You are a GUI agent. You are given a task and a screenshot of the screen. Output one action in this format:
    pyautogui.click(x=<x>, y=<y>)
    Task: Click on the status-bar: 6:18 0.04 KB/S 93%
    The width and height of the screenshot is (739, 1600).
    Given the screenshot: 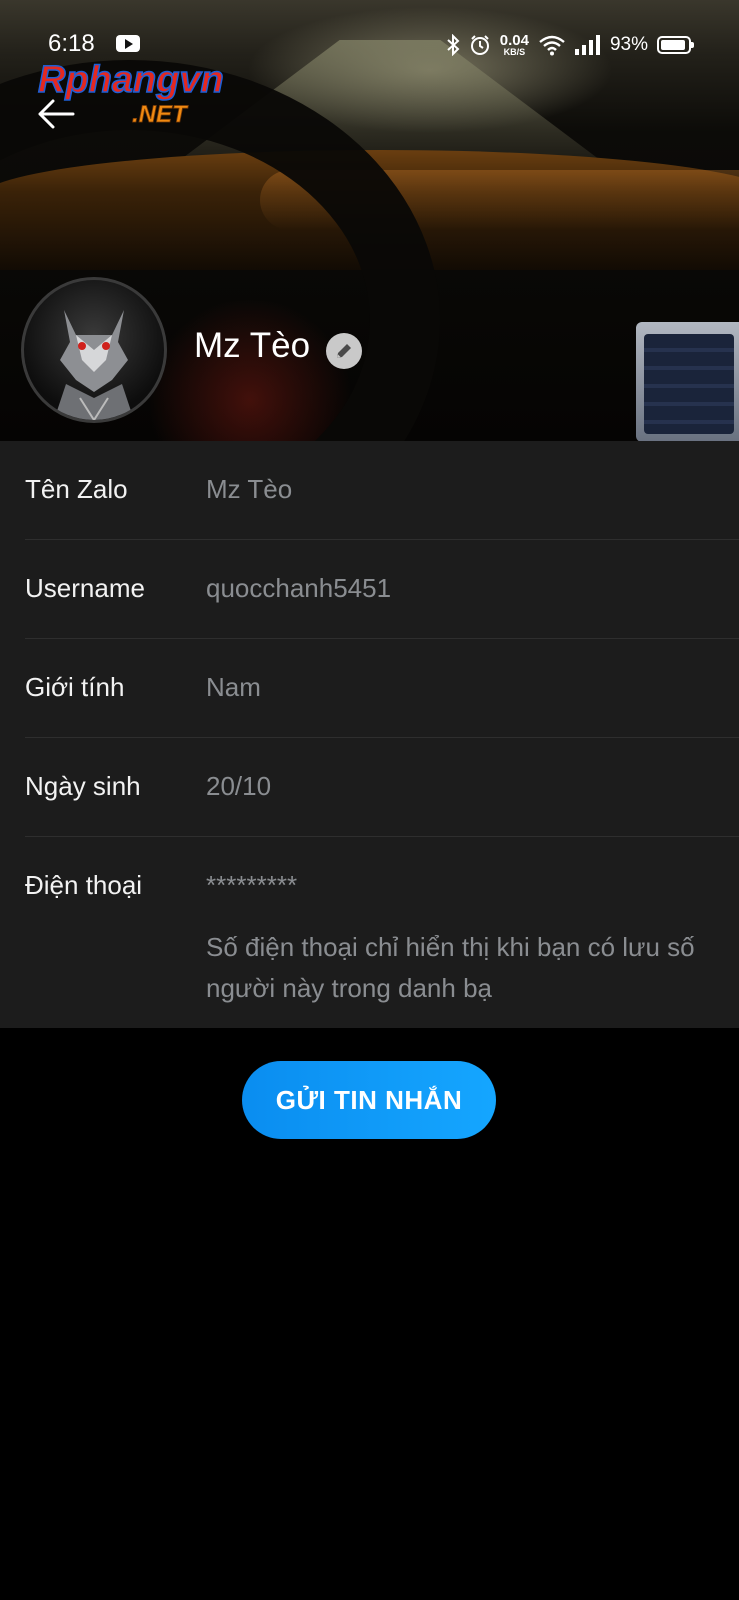 What is the action you would take?
    pyautogui.click(x=369, y=46)
    